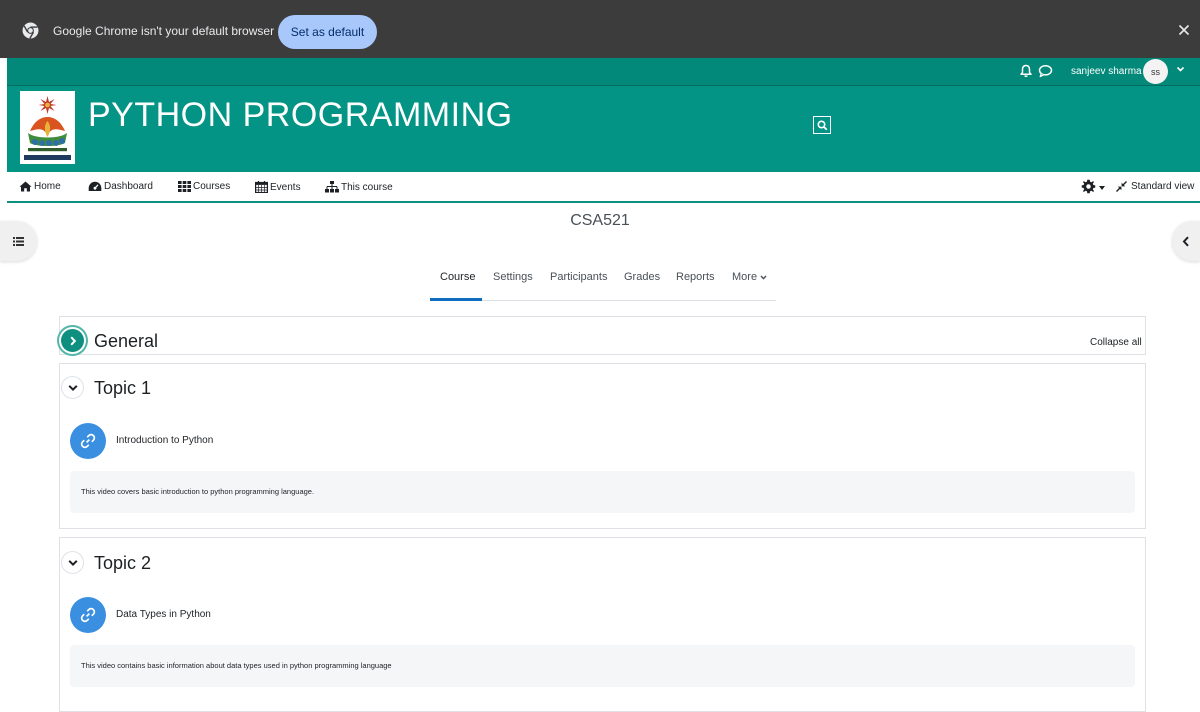 The height and width of the screenshot is (712, 1200). I want to click on tab-settings: Settings, so click(513, 277).